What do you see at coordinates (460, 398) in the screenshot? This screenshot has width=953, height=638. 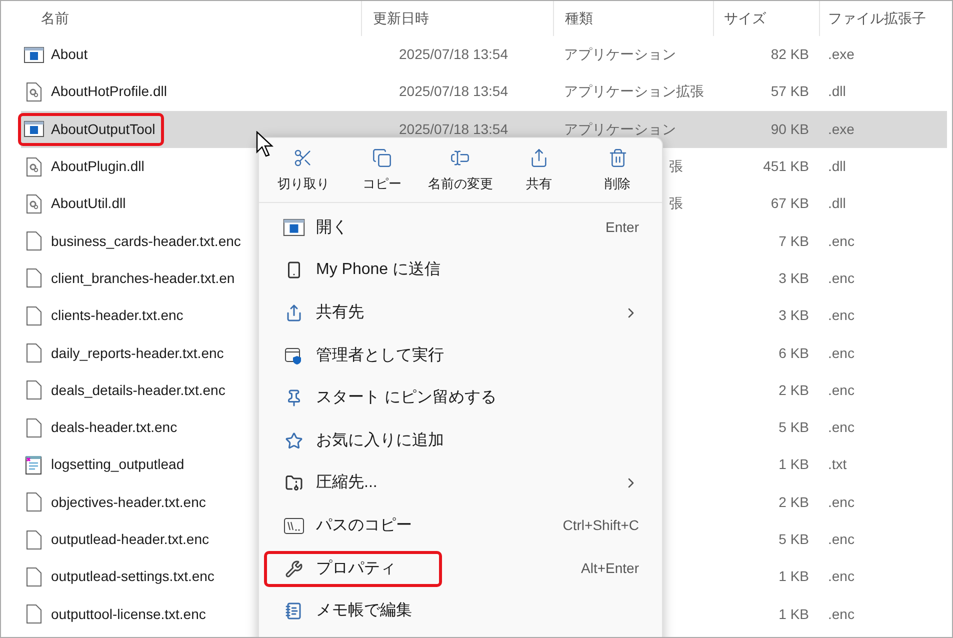 I see `menu-item: スタート にピン留めする` at bounding box center [460, 398].